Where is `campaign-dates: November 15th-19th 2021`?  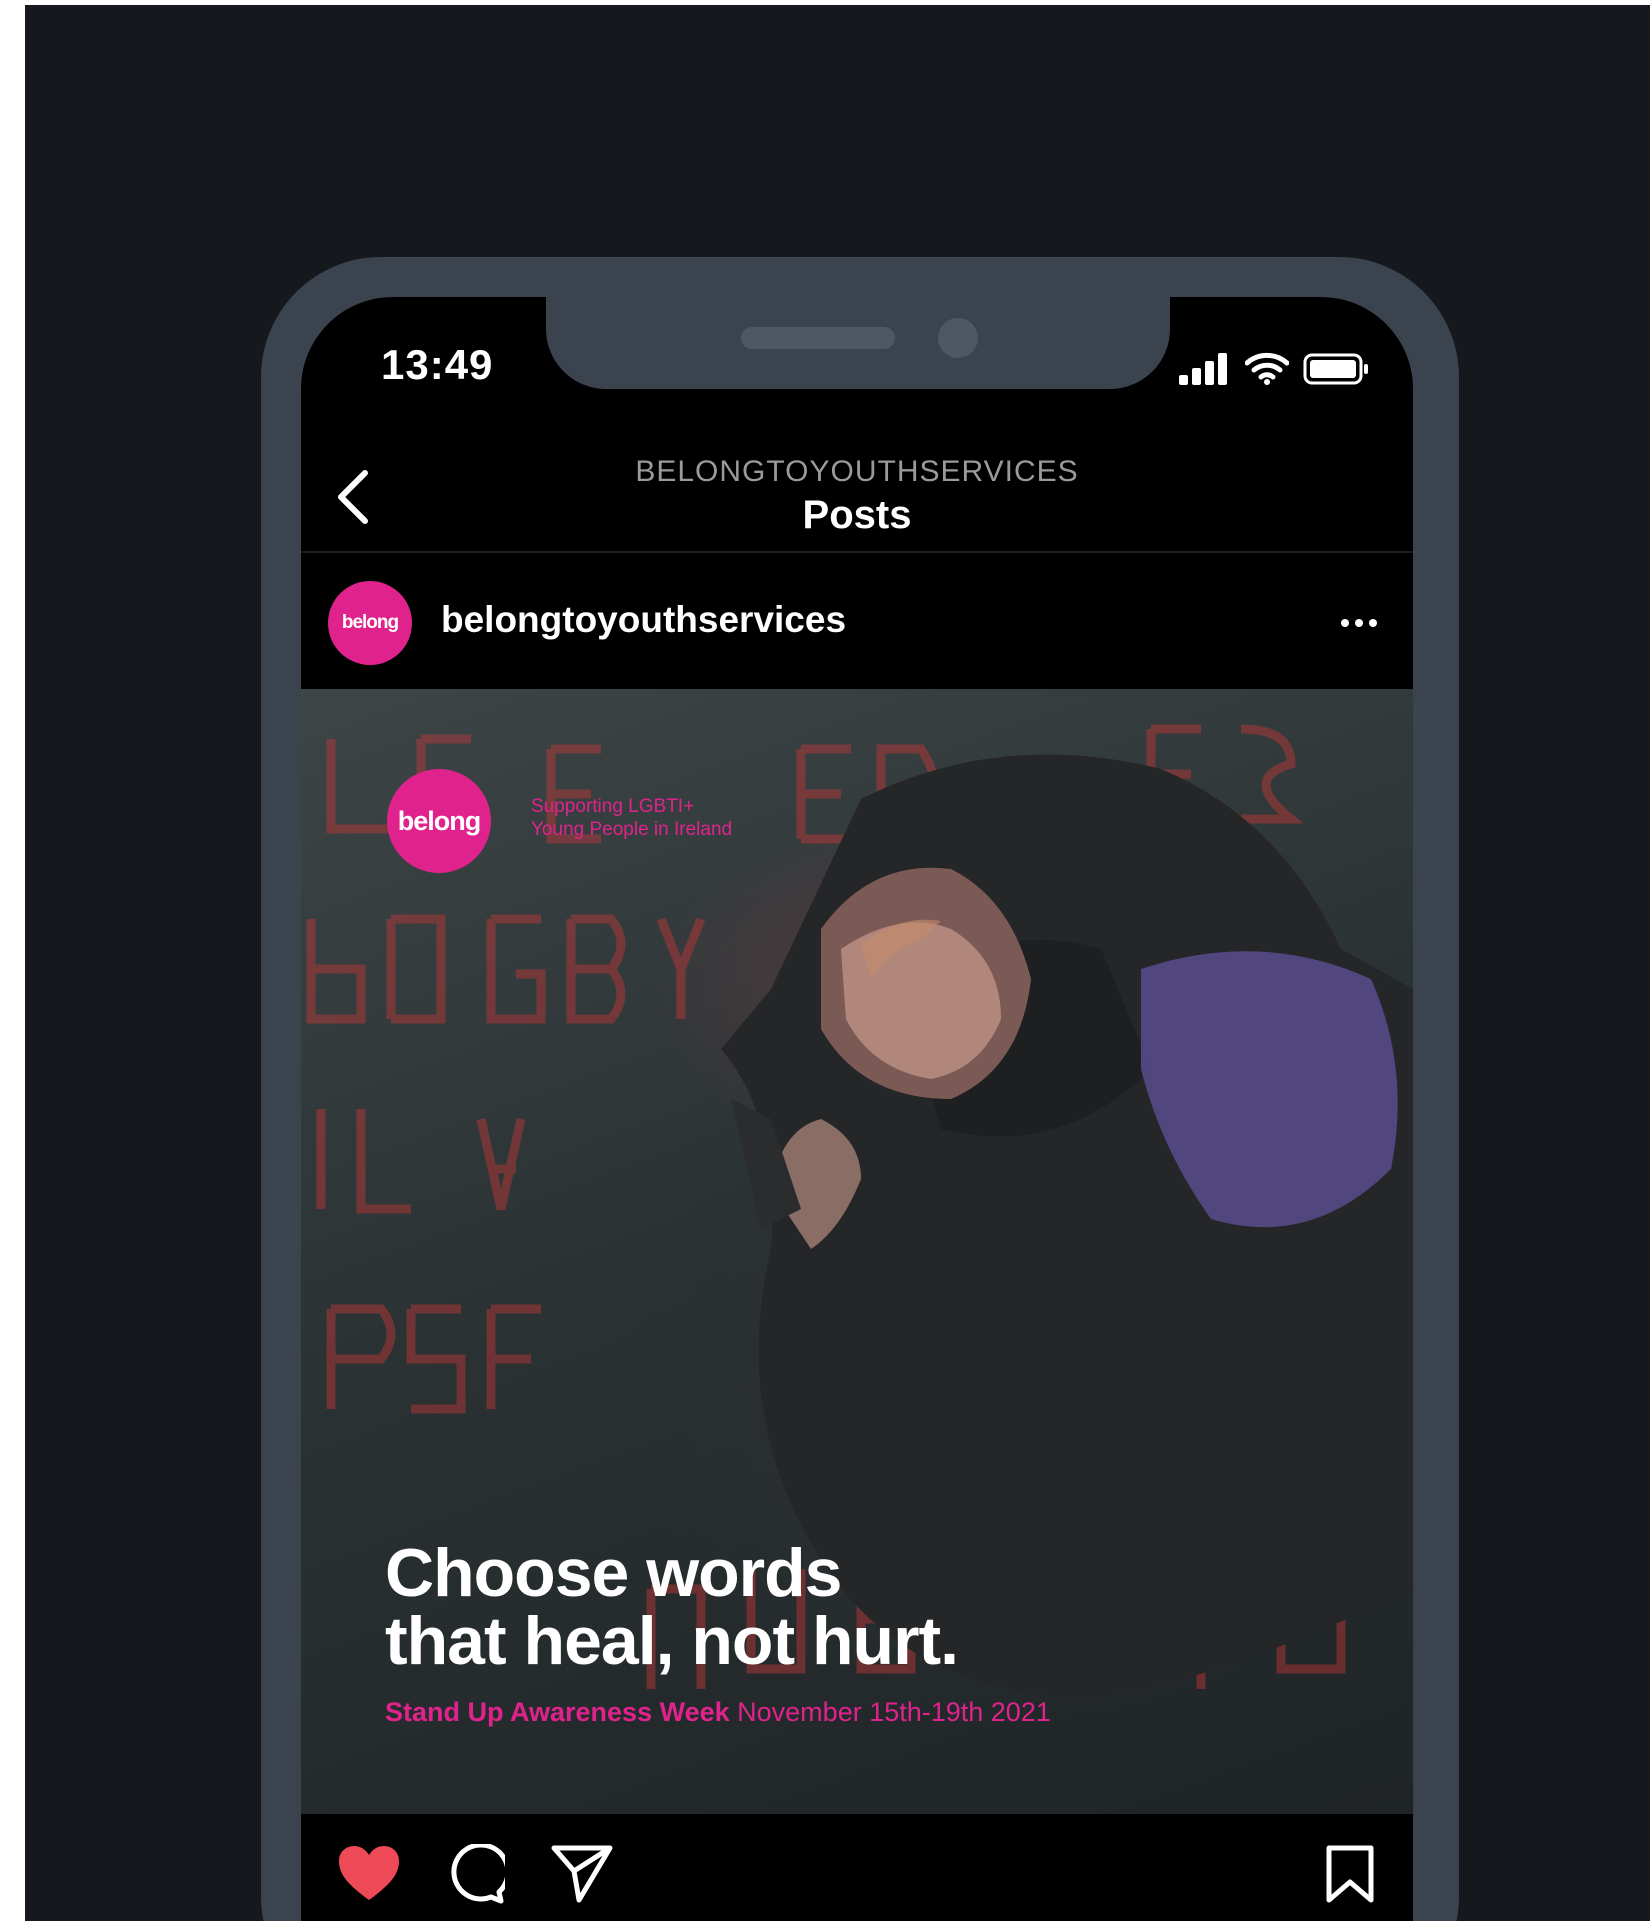 campaign-dates: November 15th-19th 2021 is located at coordinates (894, 1712).